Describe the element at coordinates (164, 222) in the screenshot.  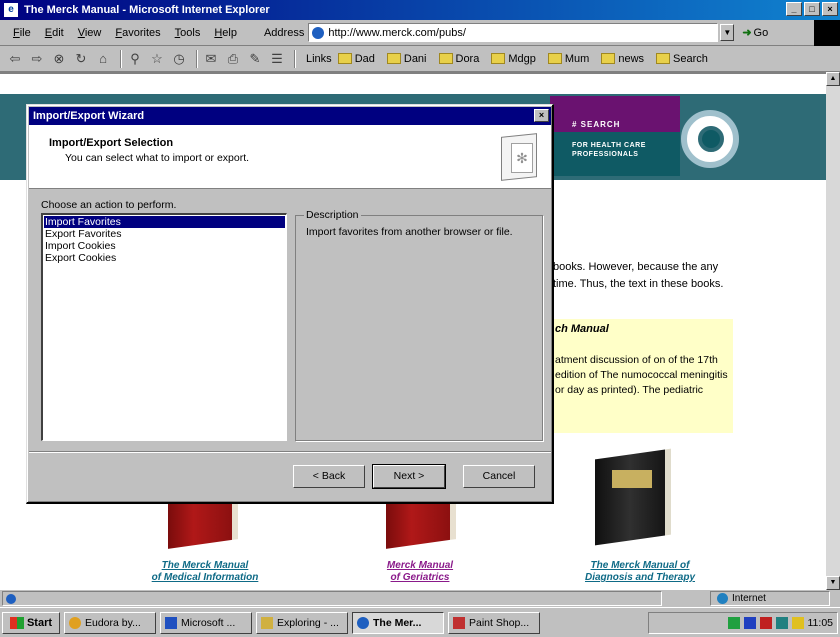
I see `list-item-import-favorites: Import Favorites` at that location.